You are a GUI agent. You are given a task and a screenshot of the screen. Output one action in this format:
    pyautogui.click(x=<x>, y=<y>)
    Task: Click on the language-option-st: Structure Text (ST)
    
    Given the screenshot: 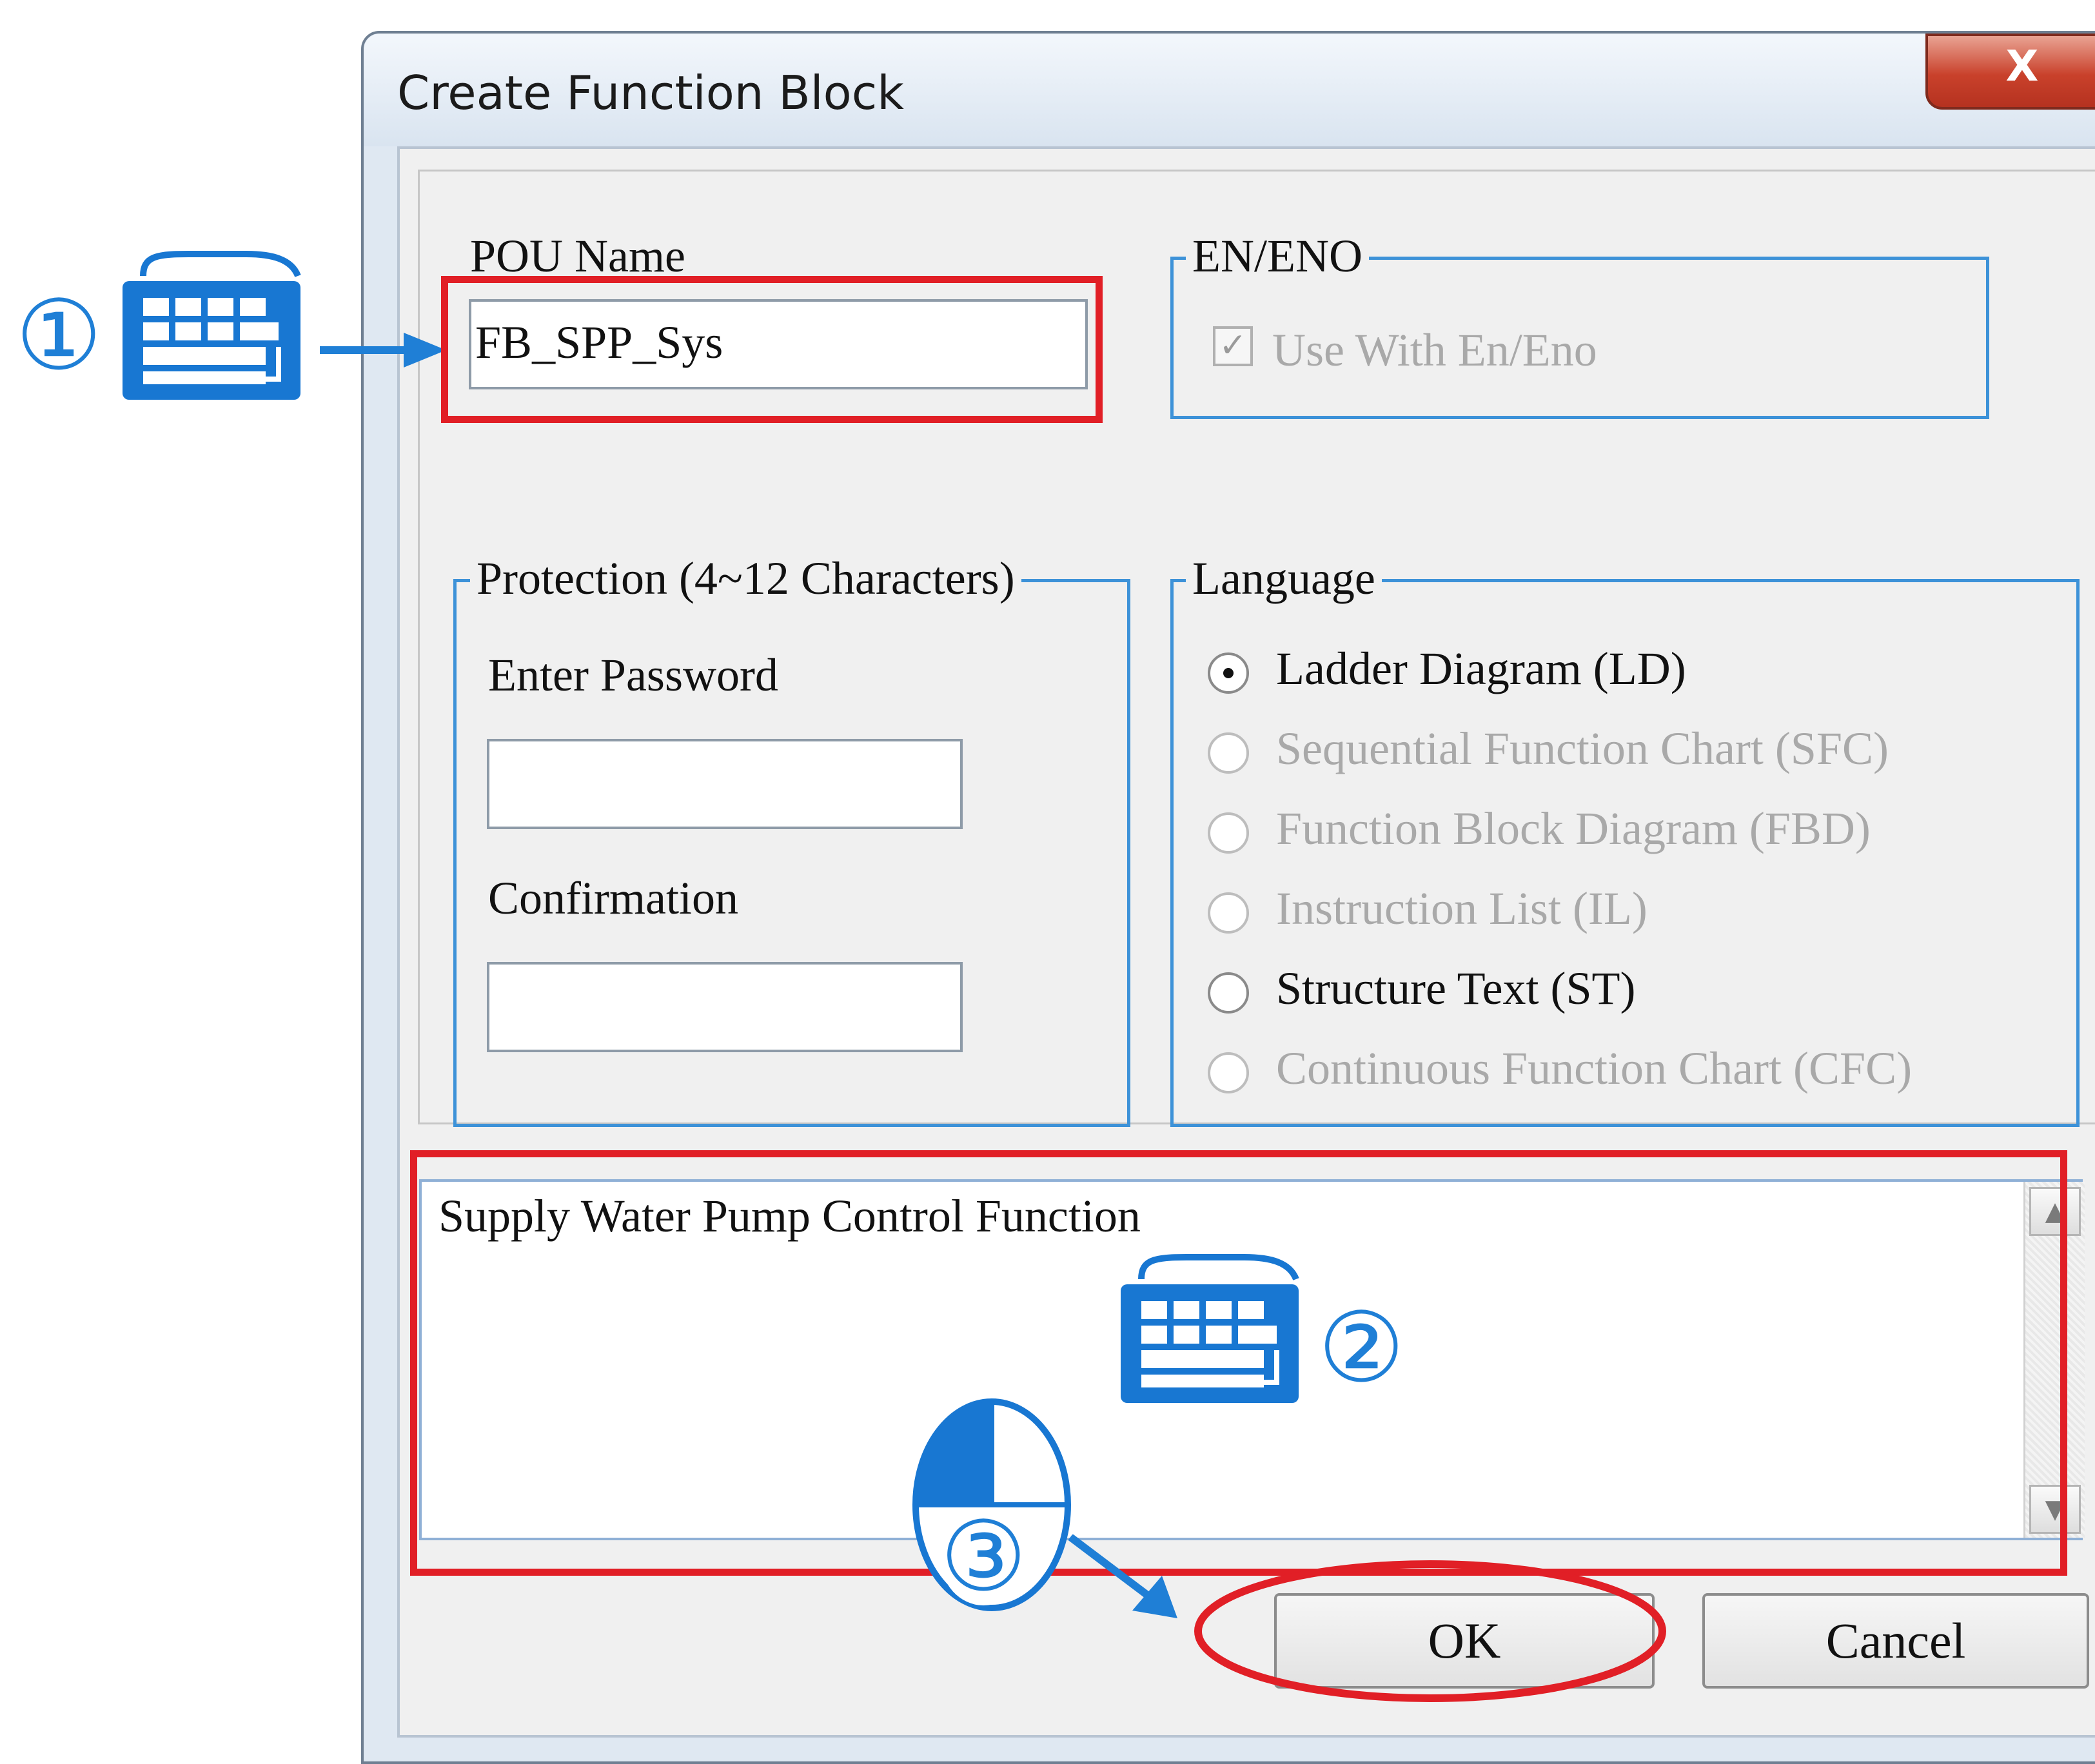 What is the action you would take?
    pyautogui.click(x=1627, y=993)
    